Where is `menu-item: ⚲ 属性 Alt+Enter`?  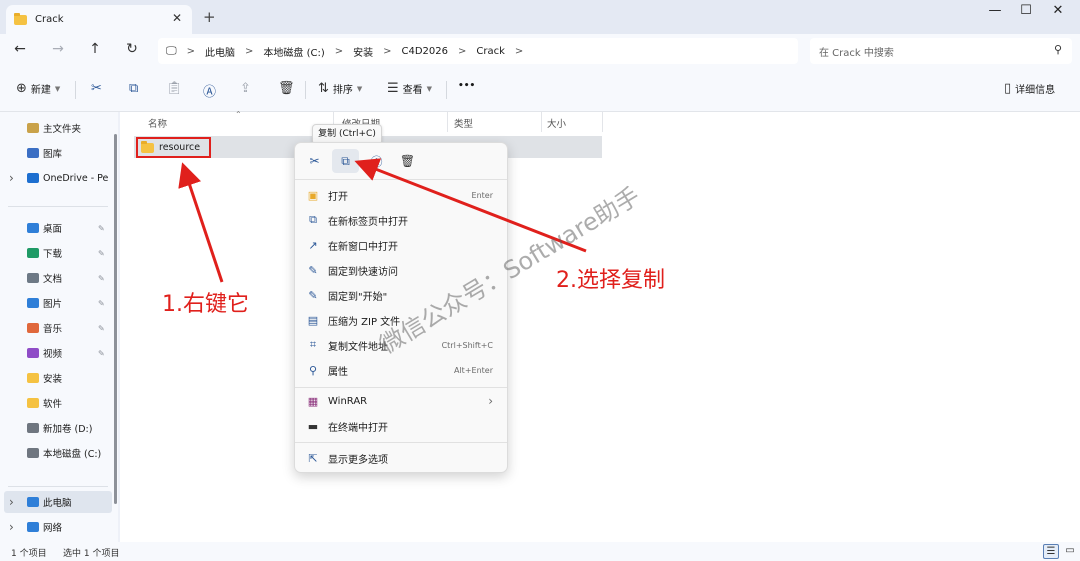 menu-item: ⚲ 属性 Alt+Enter is located at coordinates (402, 370).